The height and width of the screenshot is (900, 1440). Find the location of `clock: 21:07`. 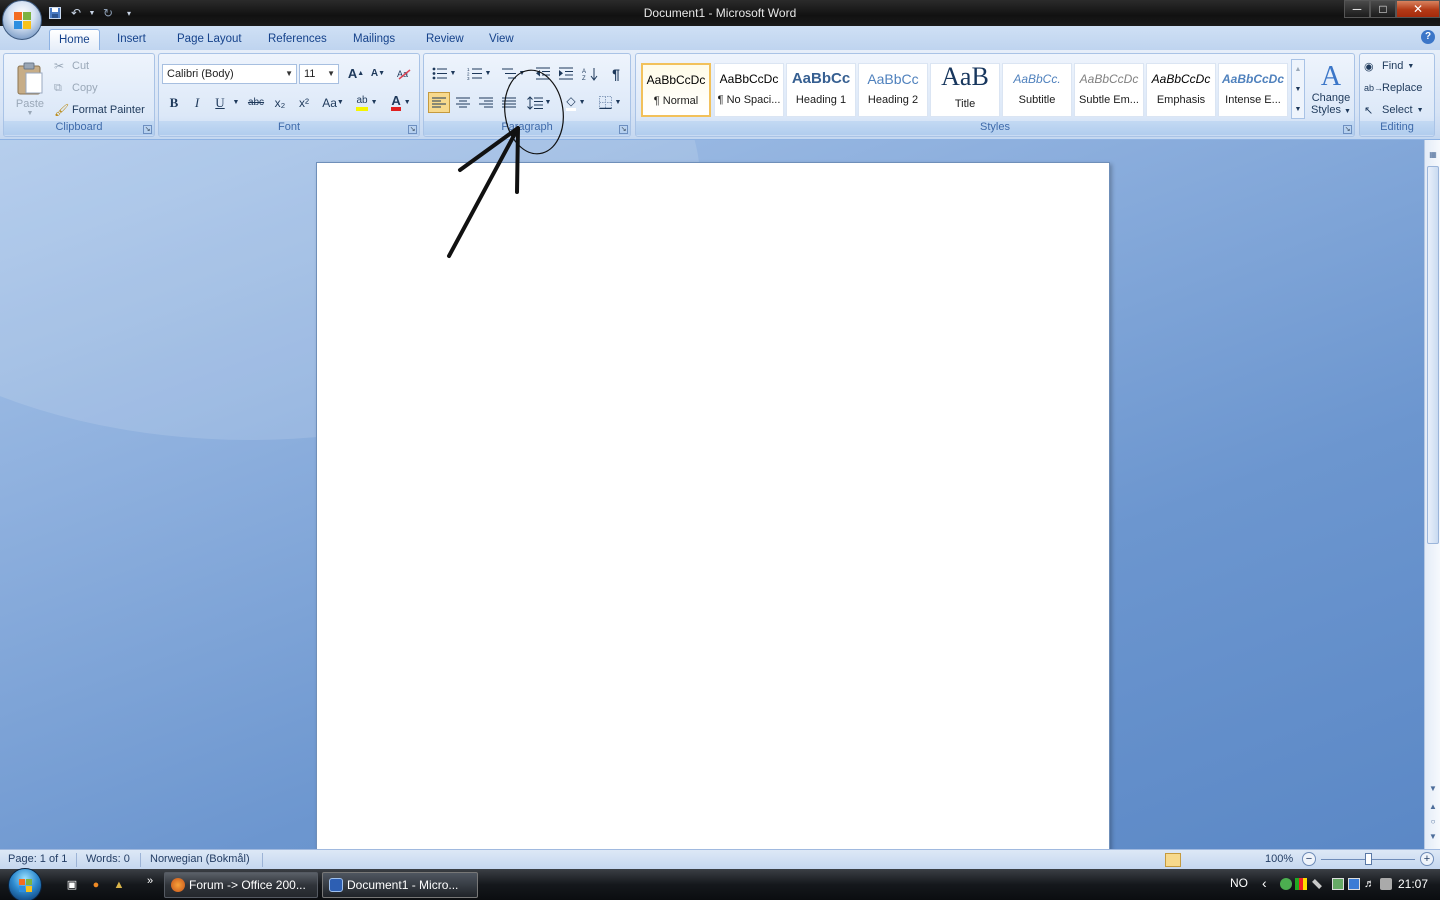

clock: 21:07 is located at coordinates (1413, 884).